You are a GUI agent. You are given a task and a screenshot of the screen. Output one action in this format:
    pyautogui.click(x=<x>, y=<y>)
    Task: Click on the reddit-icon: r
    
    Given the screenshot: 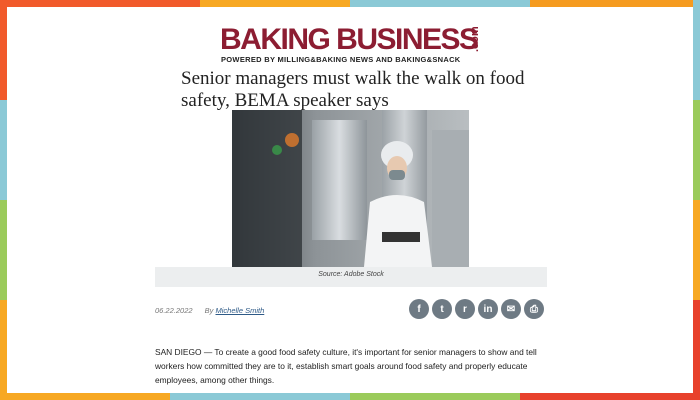 What is the action you would take?
    pyautogui.click(x=465, y=309)
    